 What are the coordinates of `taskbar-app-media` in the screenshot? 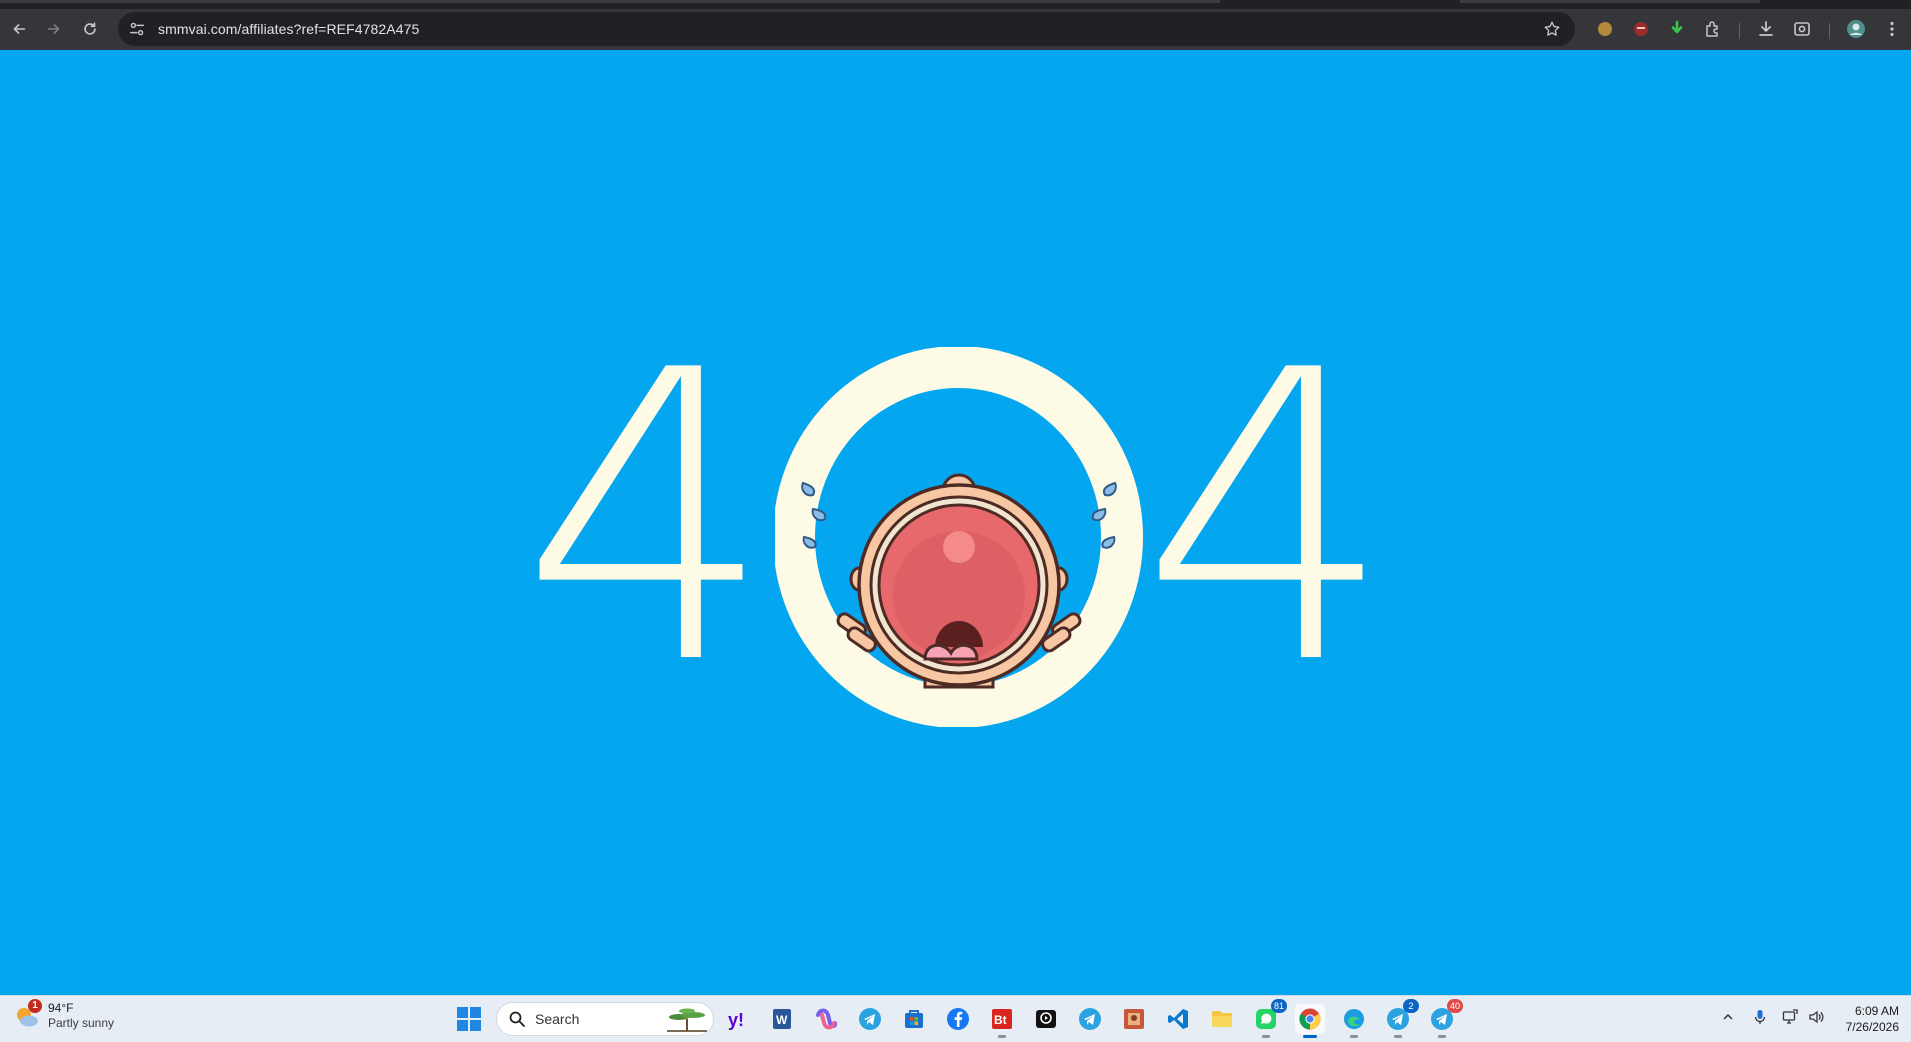 It's located at (1046, 1019).